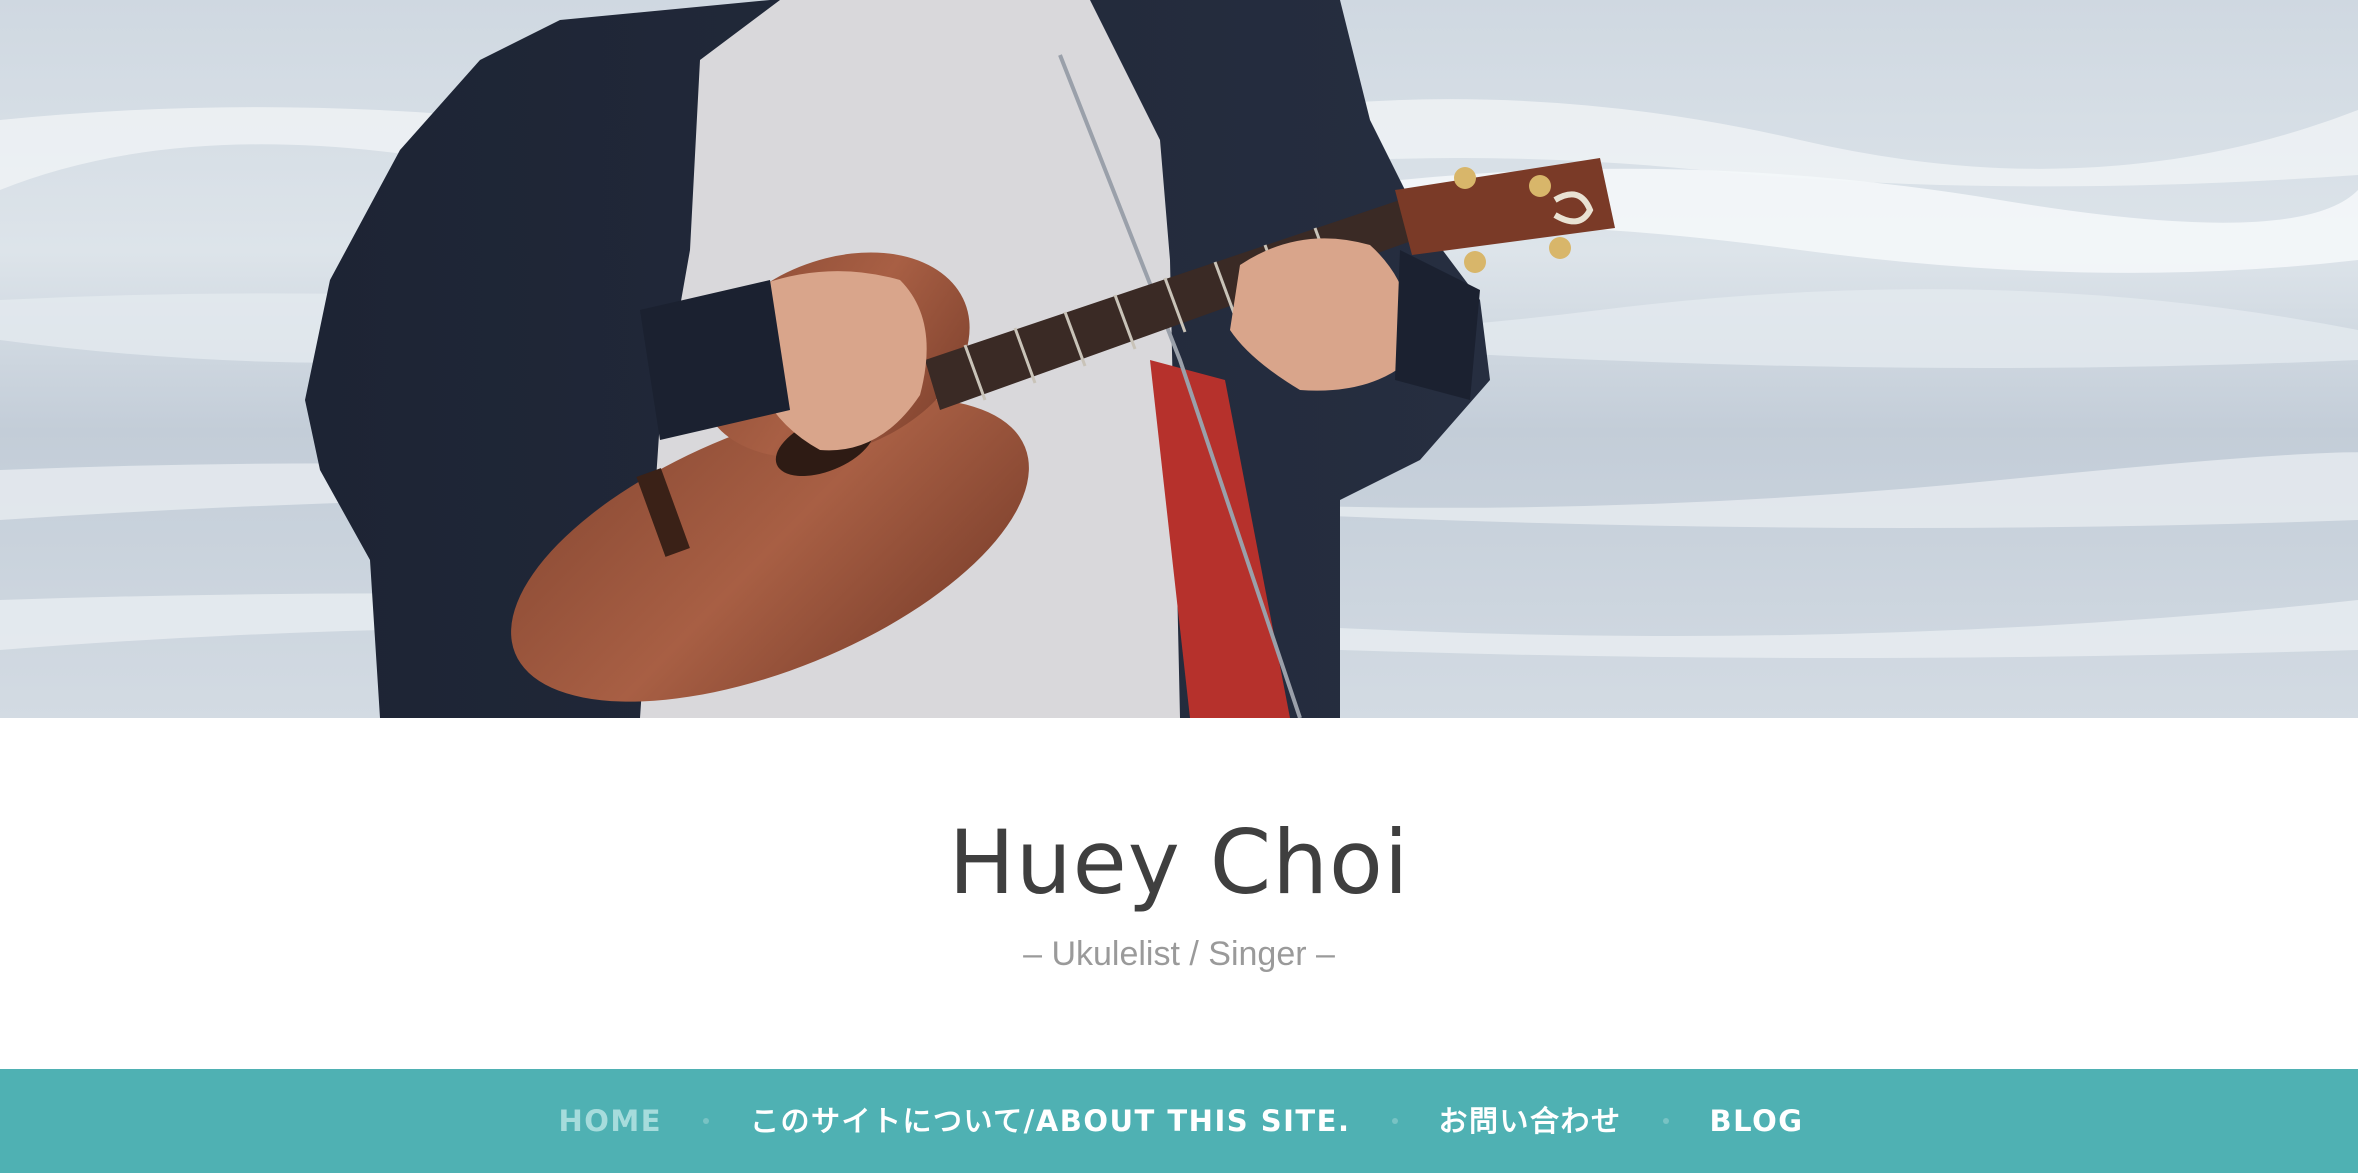  I want to click on nav-item-about: このサイトについて/ABOUT THIS SITE., so click(1050, 1121).